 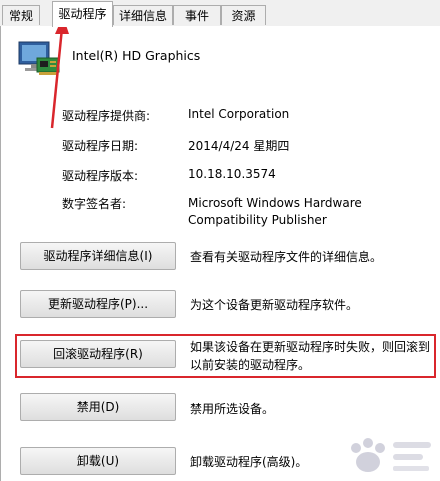 I want to click on disable-button: 禁用(D), so click(x=98, y=407).